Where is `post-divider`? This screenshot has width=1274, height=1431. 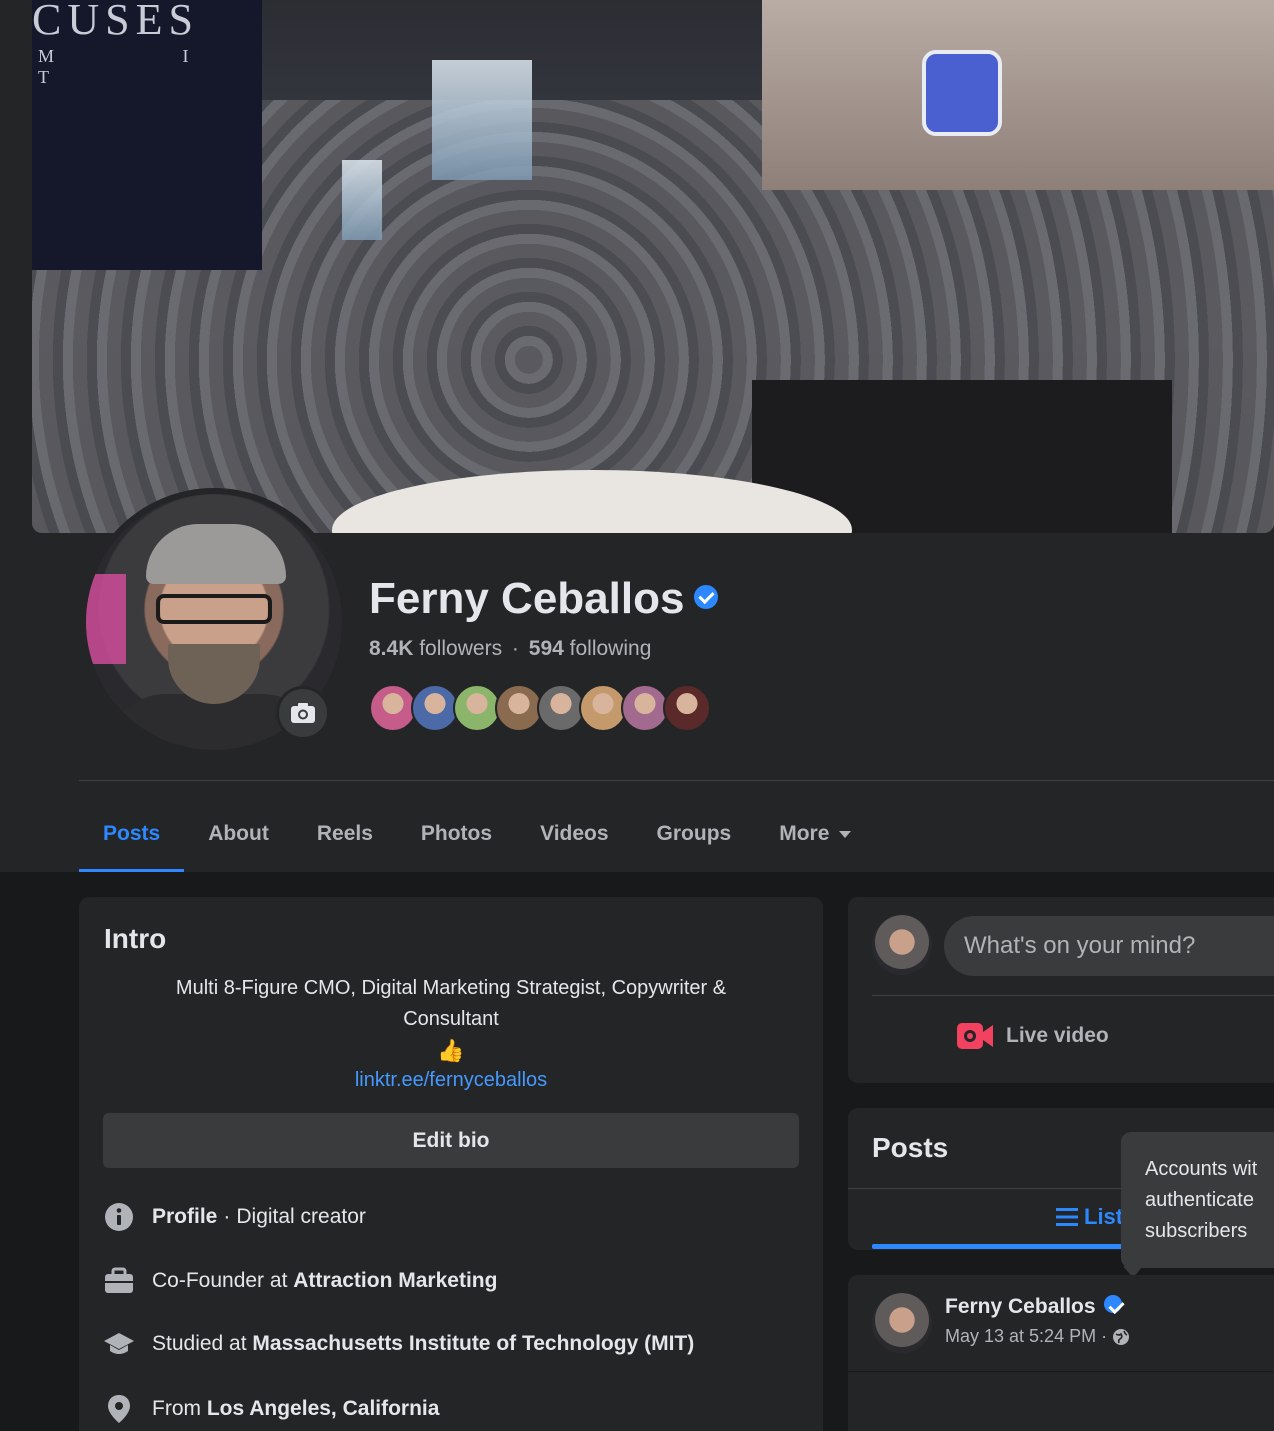 post-divider is located at coordinates (1061, 1371).